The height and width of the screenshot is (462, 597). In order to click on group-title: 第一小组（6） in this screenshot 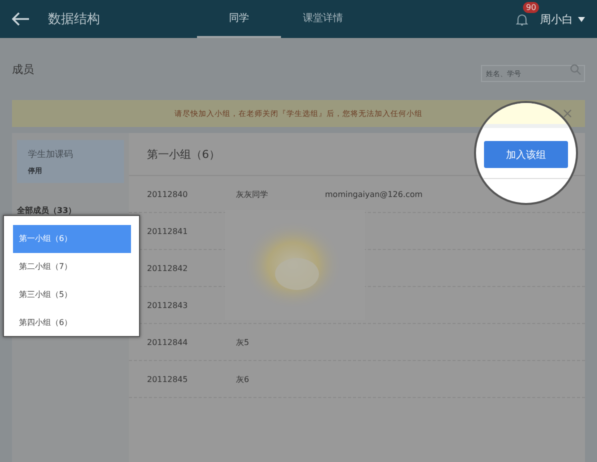, I will do `click(183, 154)`.